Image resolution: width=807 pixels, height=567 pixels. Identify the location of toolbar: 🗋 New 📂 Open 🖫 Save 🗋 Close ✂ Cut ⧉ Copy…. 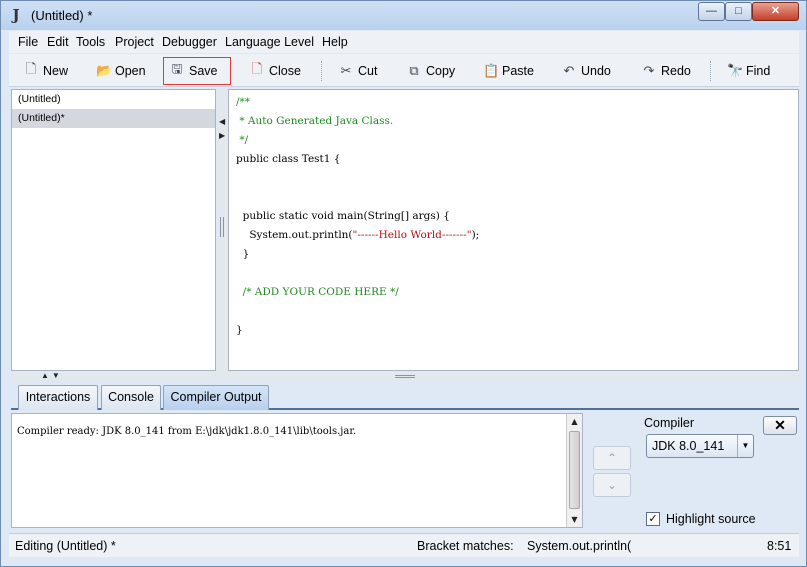
(404, 70).